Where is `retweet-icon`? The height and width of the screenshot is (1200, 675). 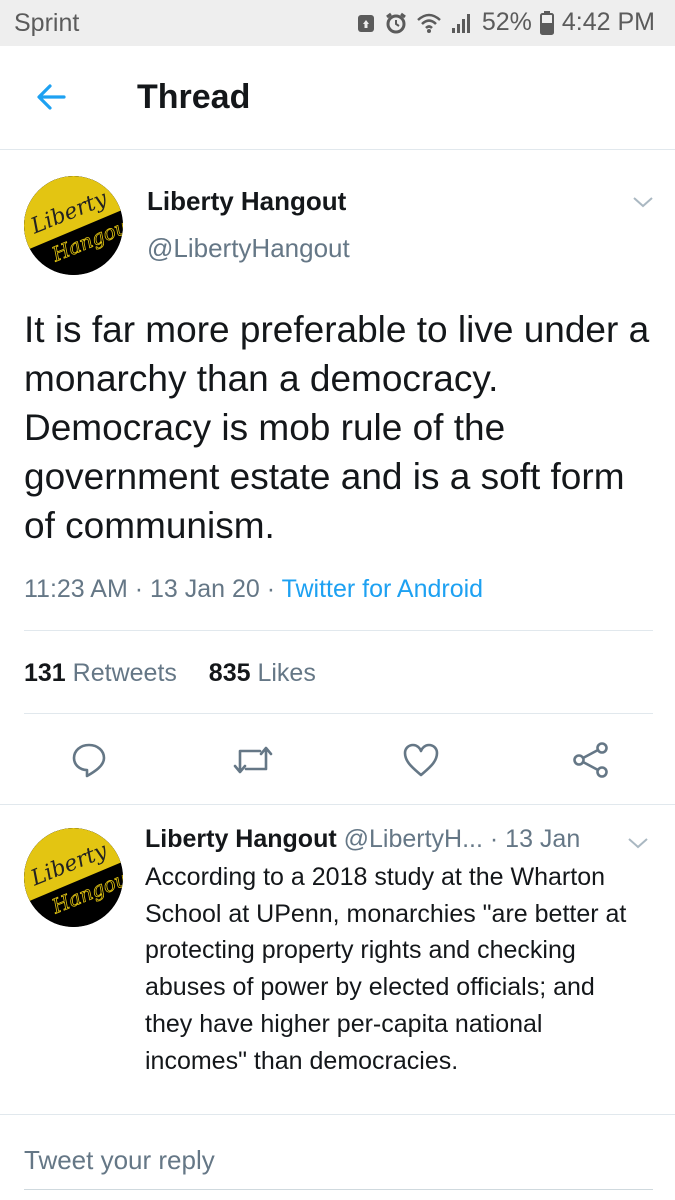 retweet-icon is located at coordinates (252, 760).